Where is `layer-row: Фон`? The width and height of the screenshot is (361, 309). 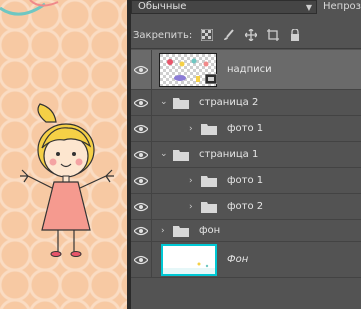
layer-row: Фон is located at coordinates (246, 260).